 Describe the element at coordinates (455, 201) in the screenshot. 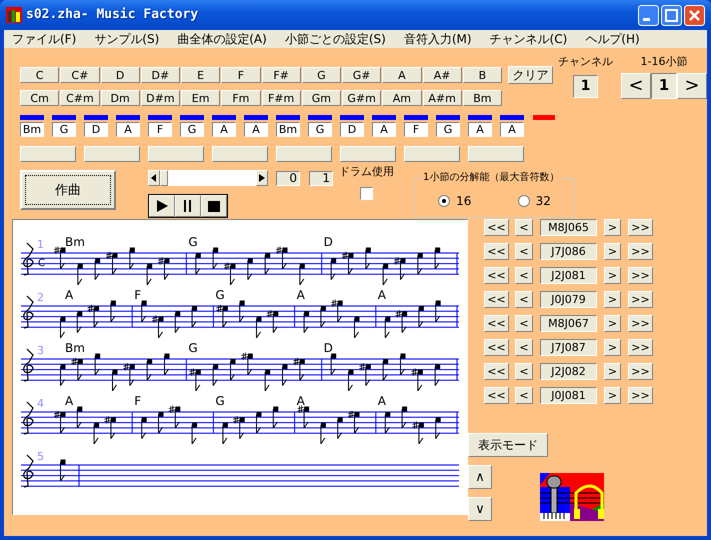

I see `resolution-radio: 16` at that location.